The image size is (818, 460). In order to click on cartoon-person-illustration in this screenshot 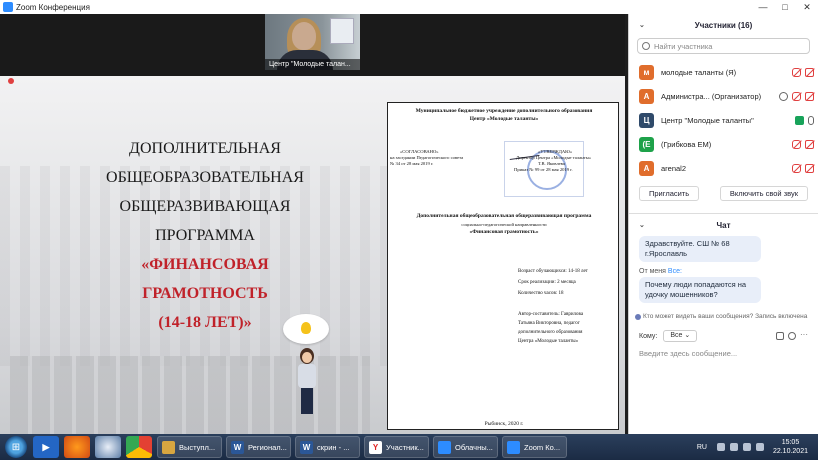, I will do `click(307, 381)`.